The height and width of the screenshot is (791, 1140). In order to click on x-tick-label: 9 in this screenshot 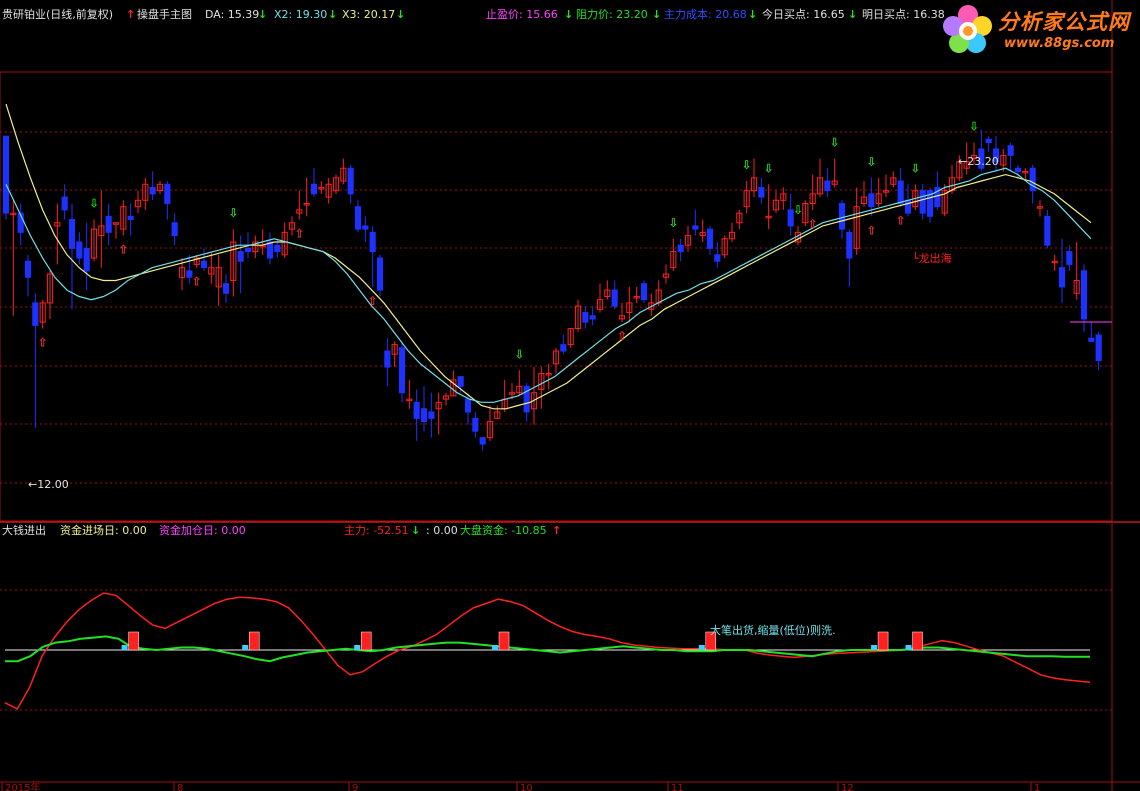, I will do `click(355, 787)`.